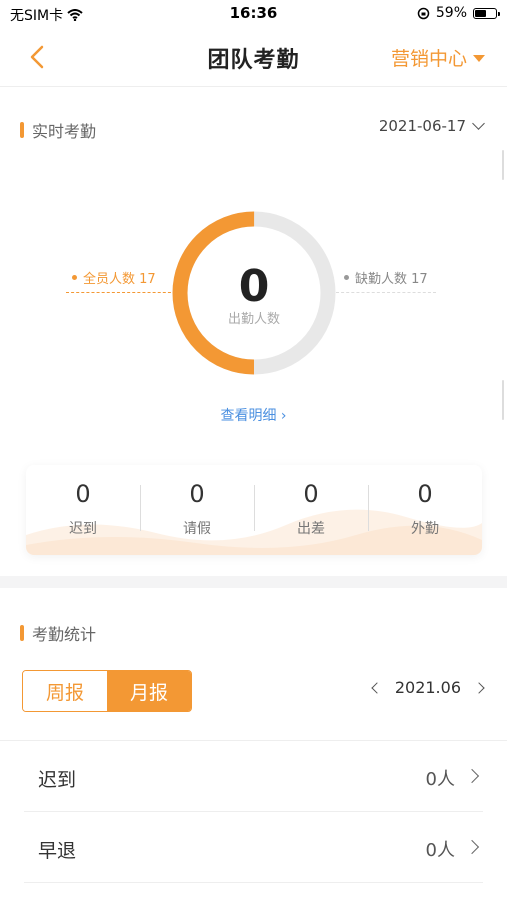 This screenshot has height=900, width=507. Describe the element at coordinates (253, 15) in the screenshot. I see `status-bar: 无SIM卡 16:36 59%` at that location.